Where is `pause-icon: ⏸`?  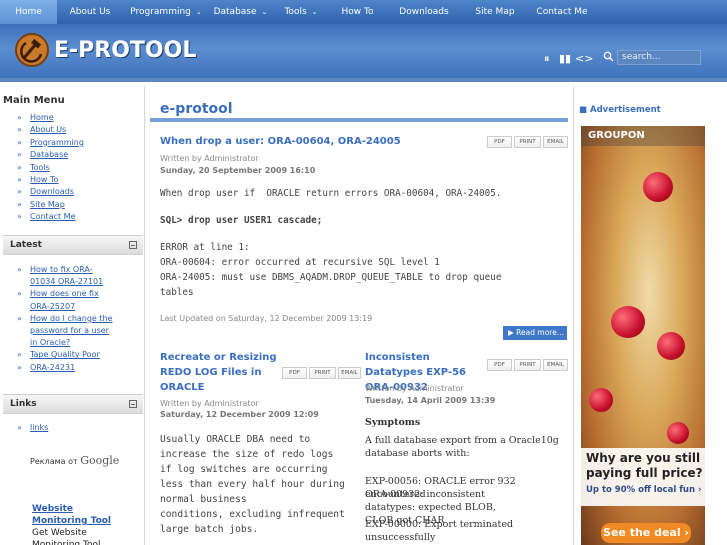 pause-icon: ⏸ is located at coordinates (547, 59).